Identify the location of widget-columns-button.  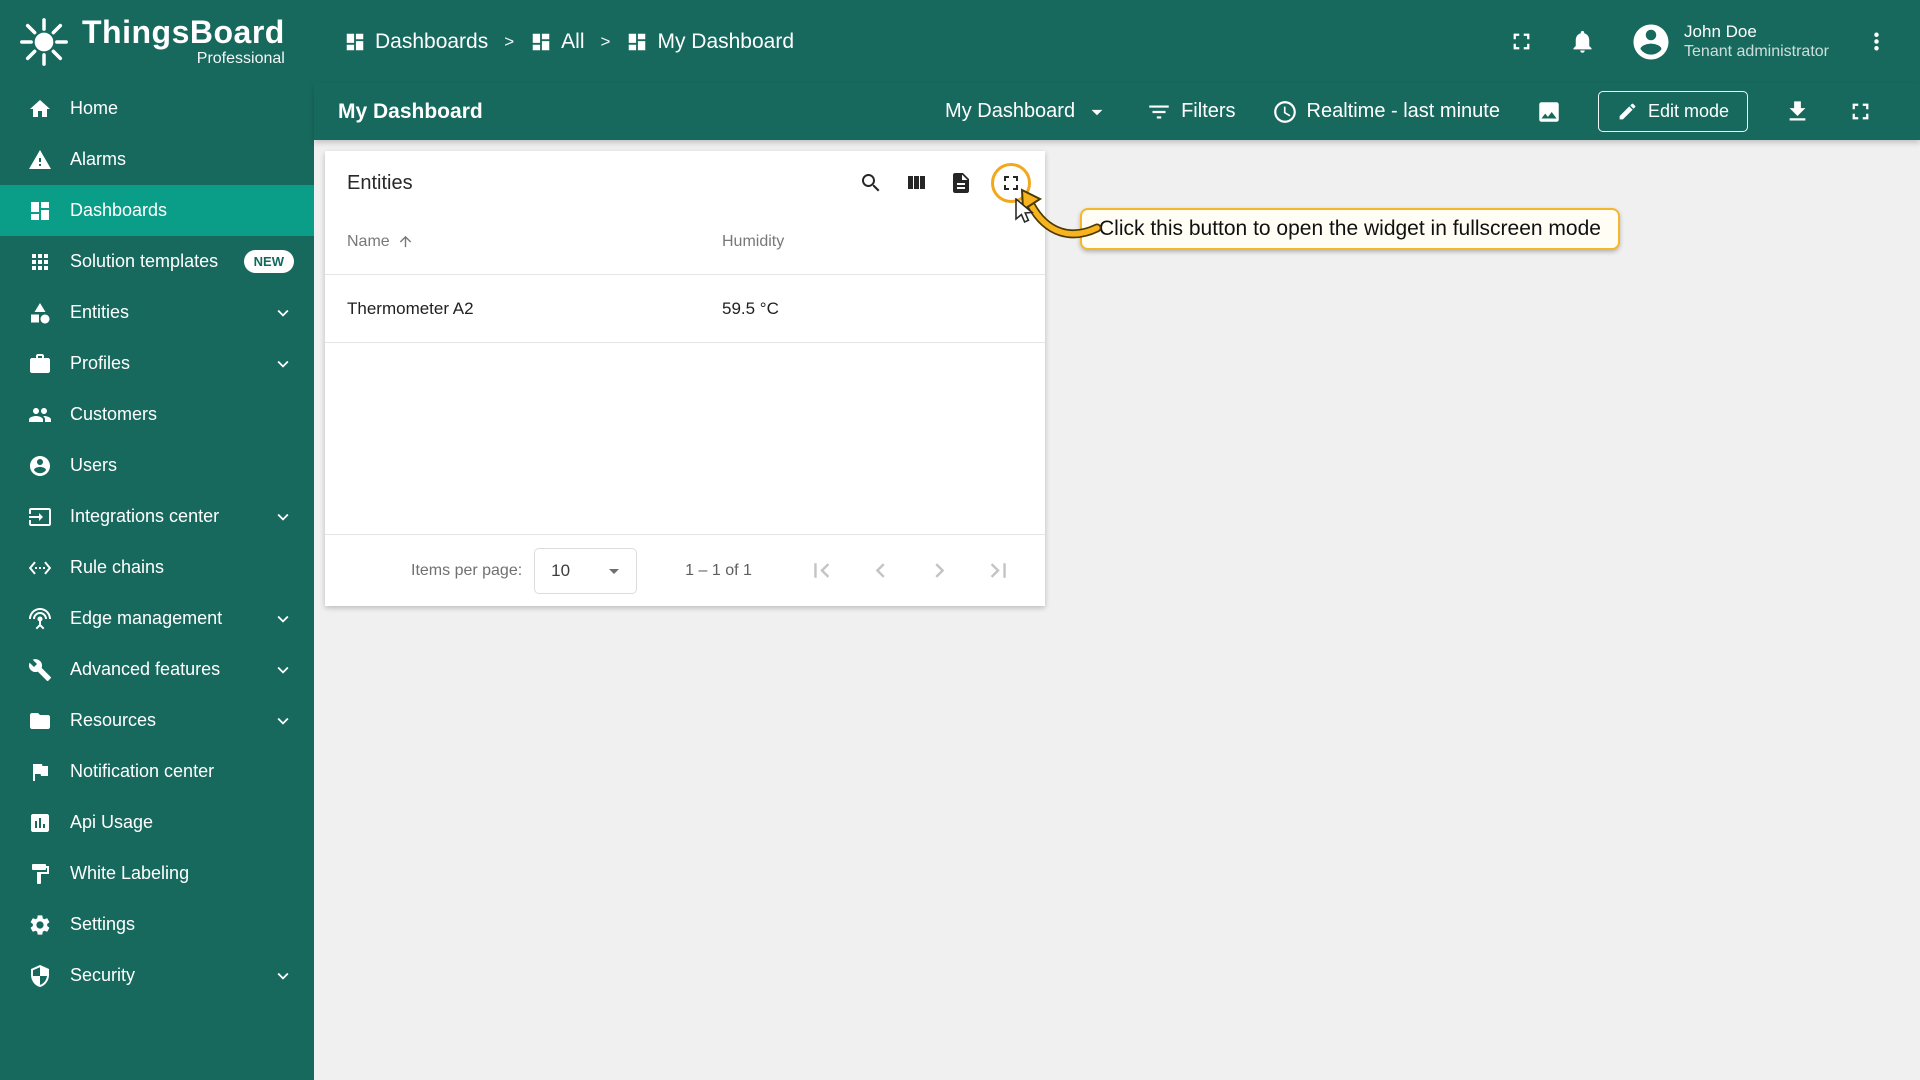
(916, 183).